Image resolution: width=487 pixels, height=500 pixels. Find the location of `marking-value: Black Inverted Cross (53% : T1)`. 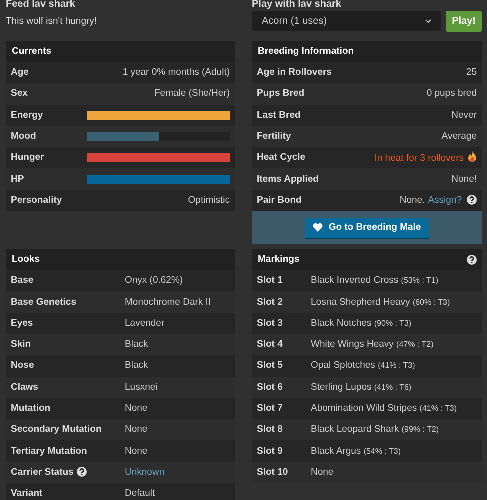

marking-value: Black Inverted Cross (53% : T1) is located at coordinates (374, 280).